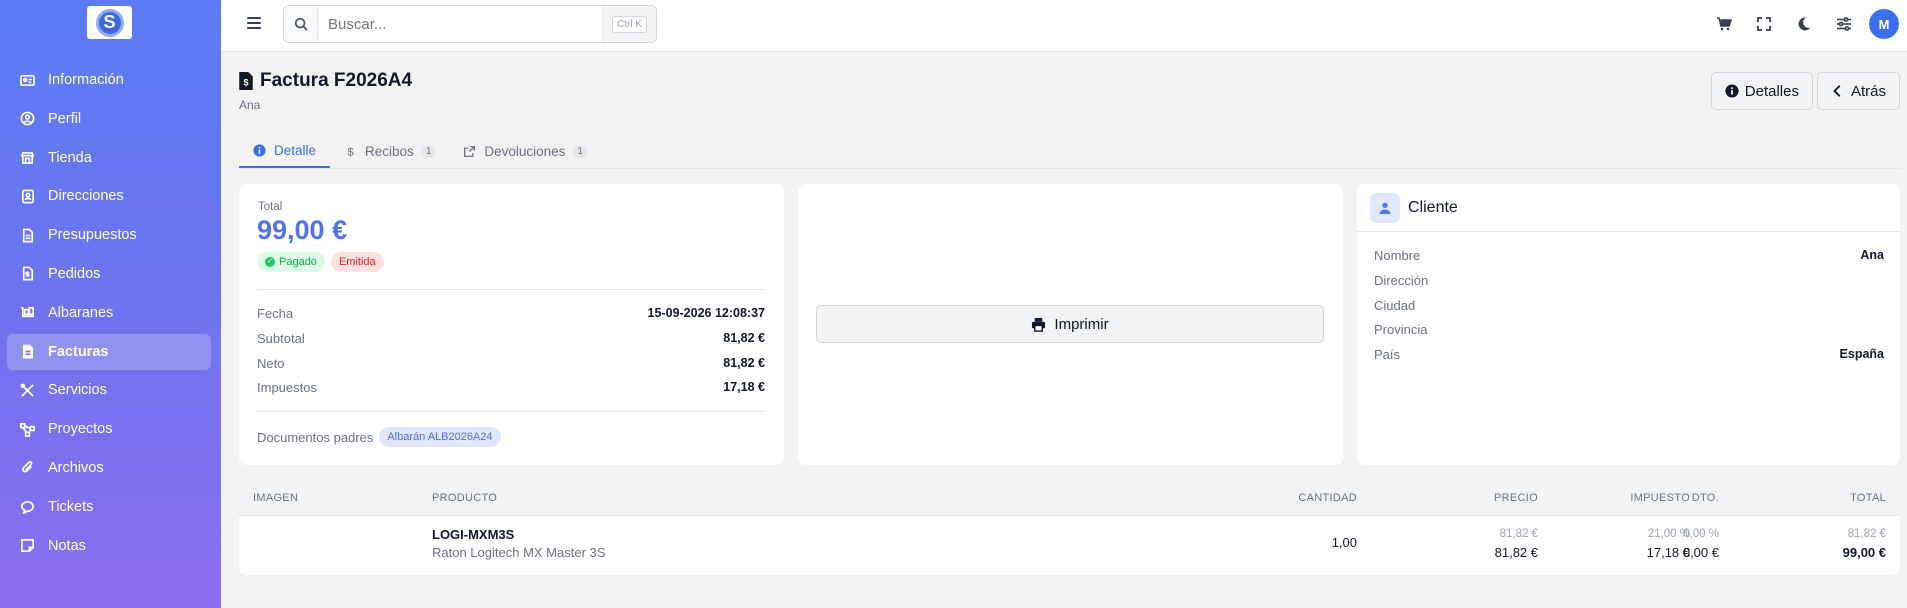  Describe the element at coordinates (1629, 354) in the screenshot. I see `client-row-pais: País España` at that location.